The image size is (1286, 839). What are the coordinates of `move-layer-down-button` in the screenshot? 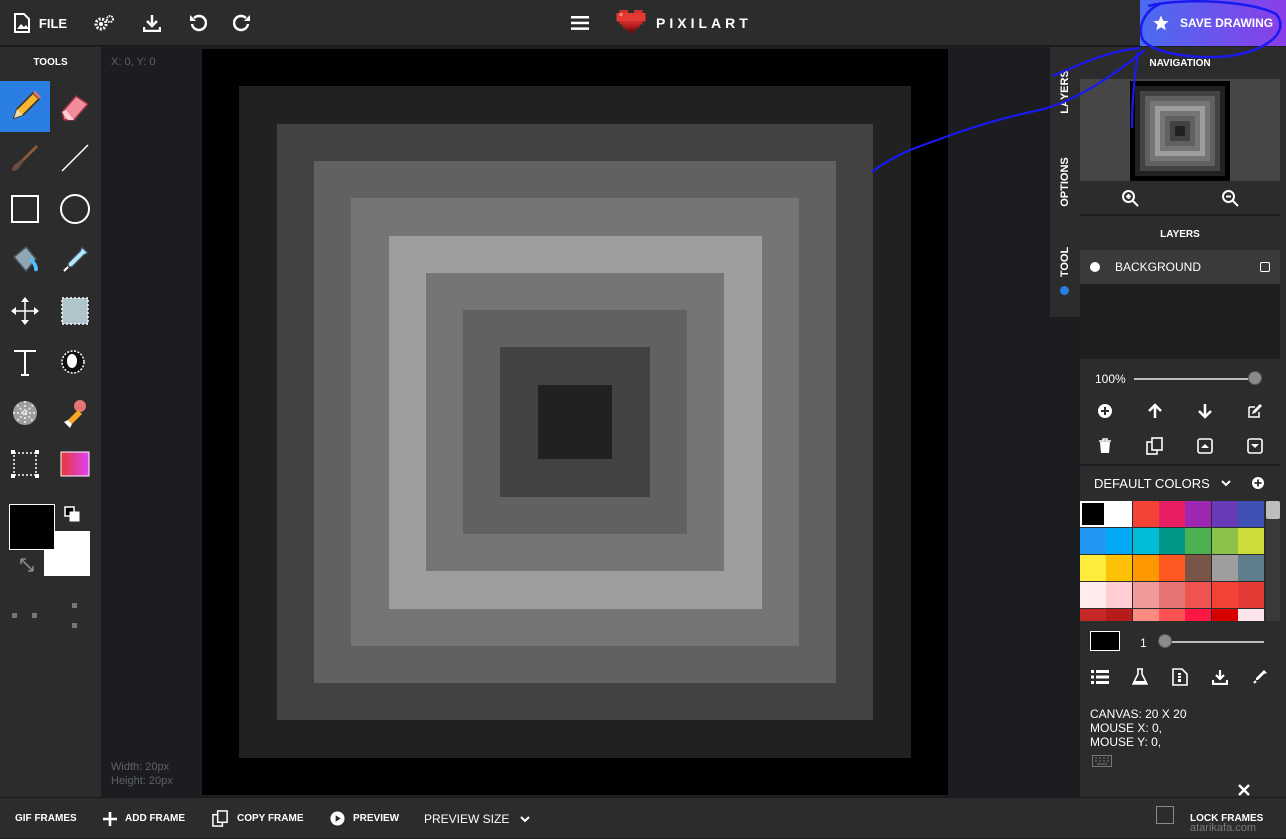 It's located at (1205, 411).